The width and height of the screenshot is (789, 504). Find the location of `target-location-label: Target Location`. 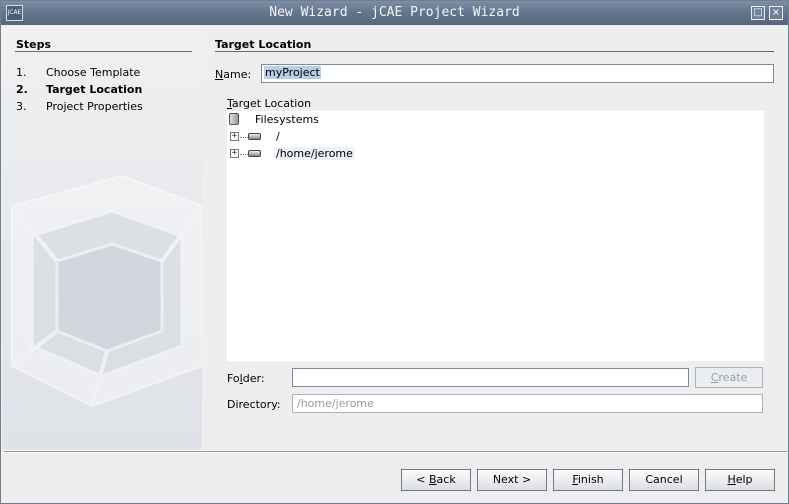

target-location-label: Target Location is located at coordinates (269, 103).